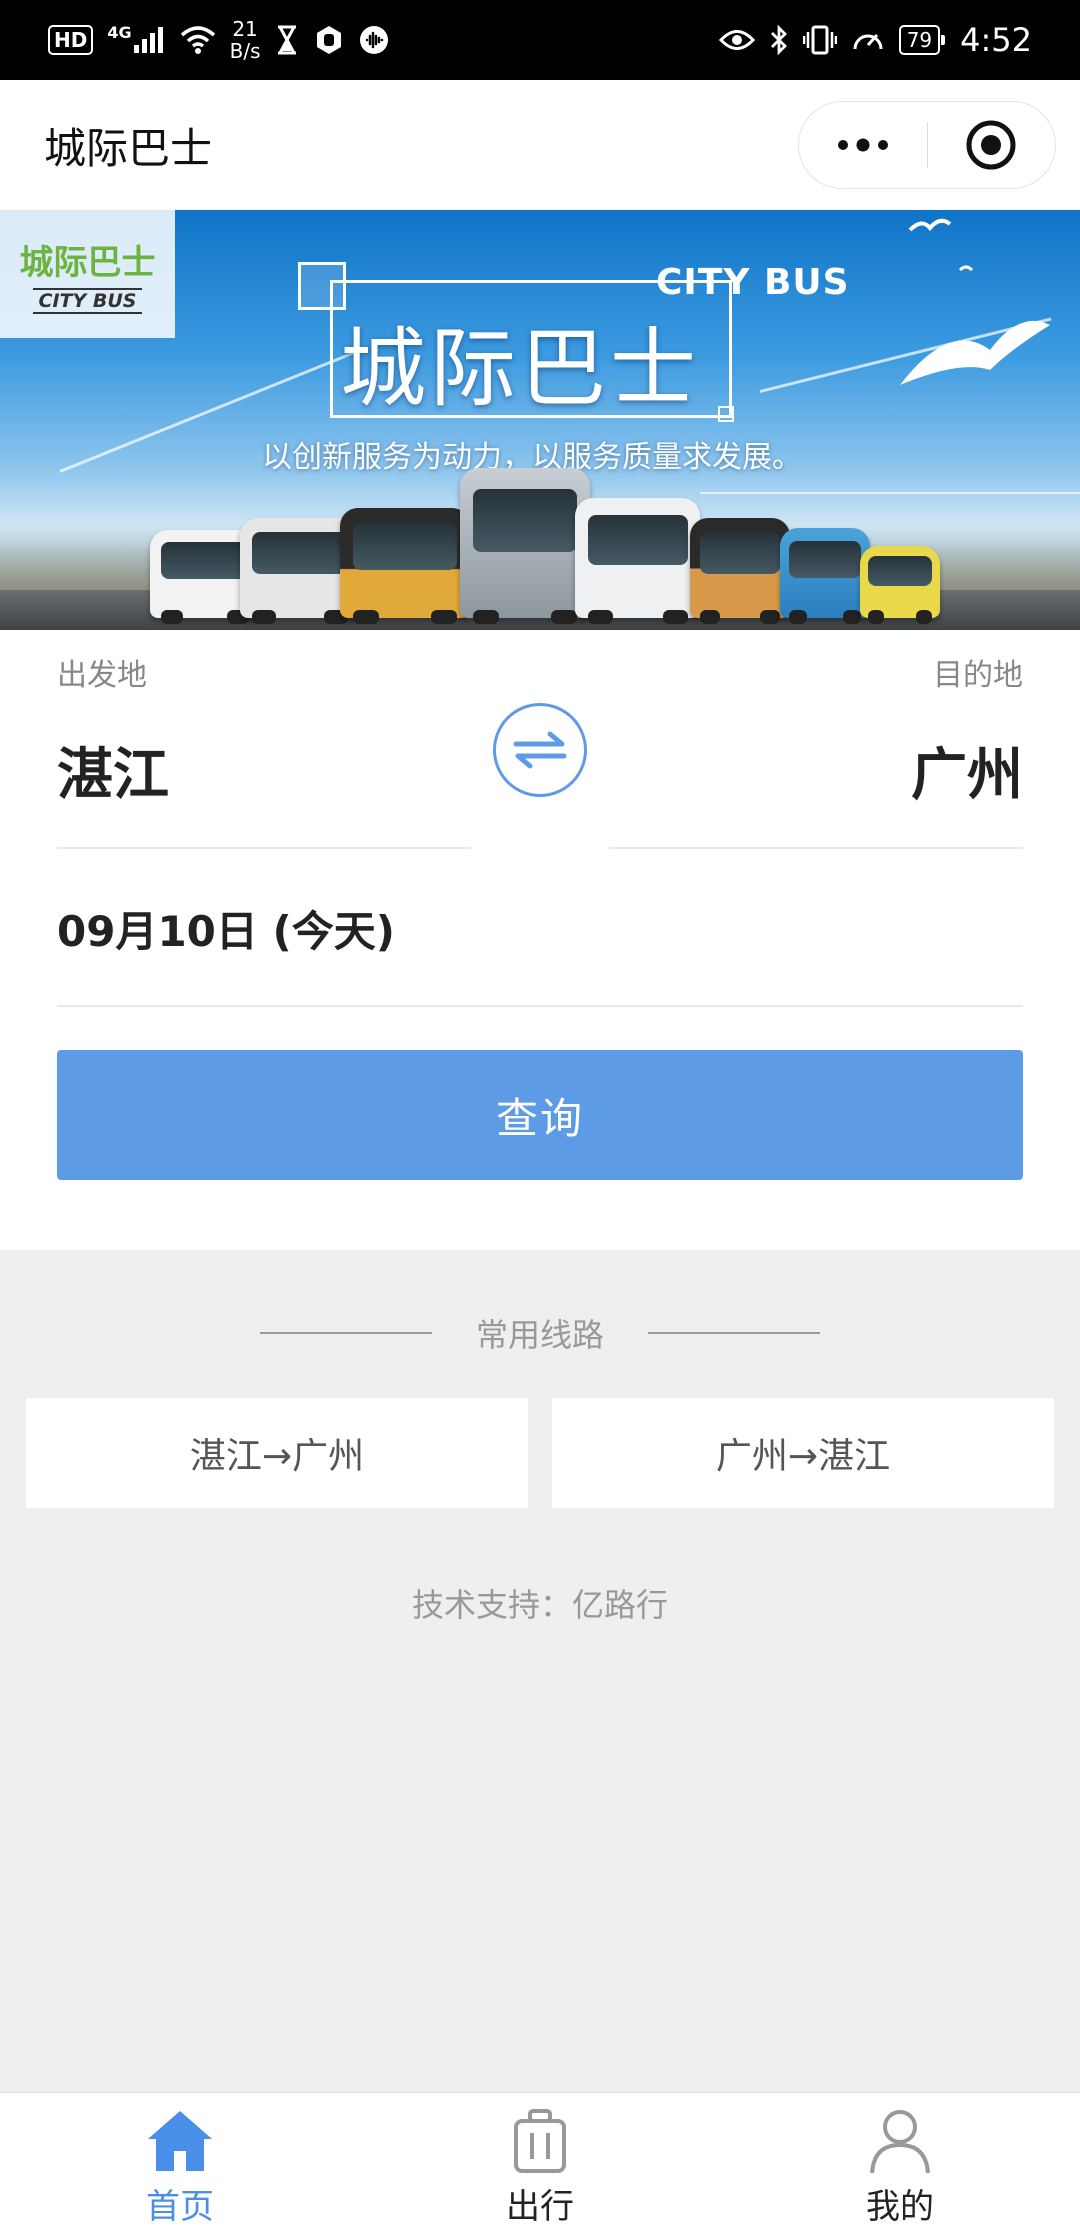 The image size is (1080, 2240). I want to click on tab-trips: 出行, so click(540, 2166).